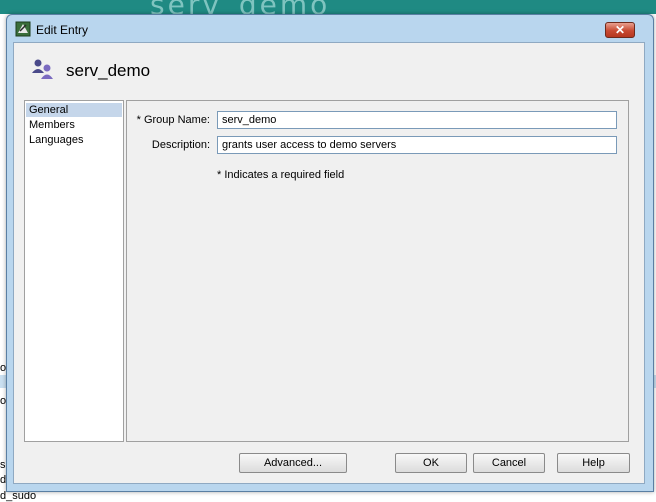 The width and height of the screenshot is (656, 502). I want to click on description-input, so click(417, 145).